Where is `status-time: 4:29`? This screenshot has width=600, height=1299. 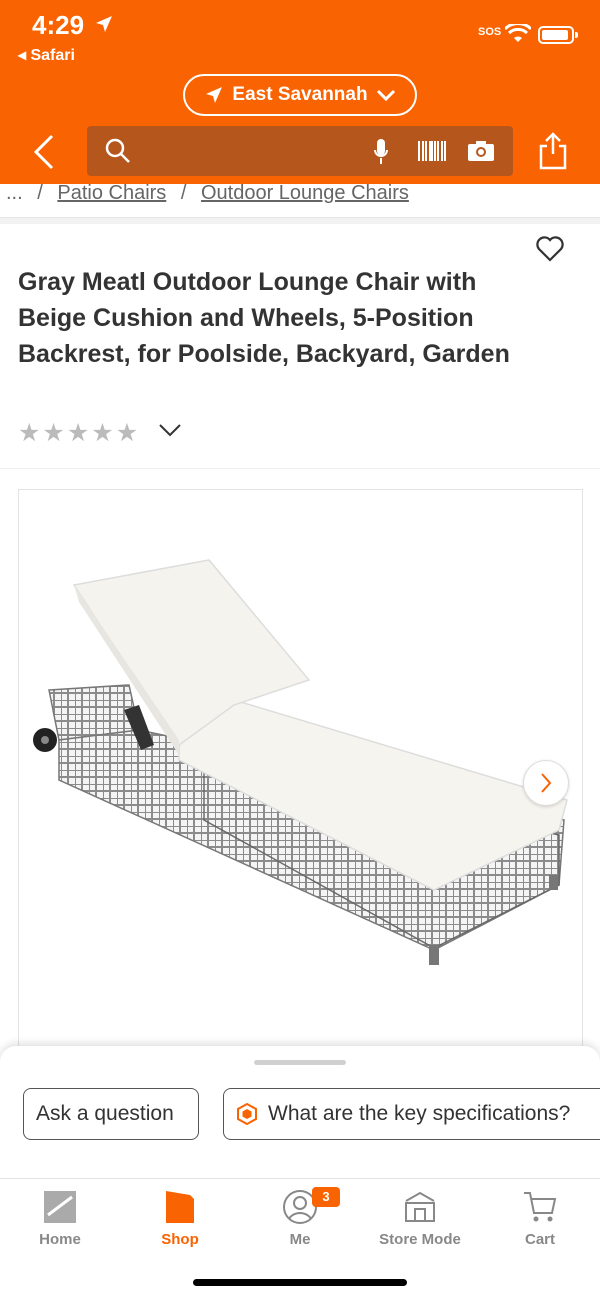 status-time: 4:29 is located at coordinates (58, 25).